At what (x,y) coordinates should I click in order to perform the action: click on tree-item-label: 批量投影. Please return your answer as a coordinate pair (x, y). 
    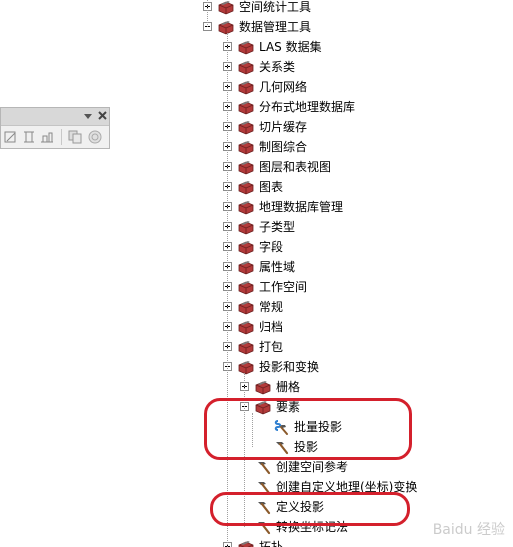
    Looking at the image, I should click on (318, 427).